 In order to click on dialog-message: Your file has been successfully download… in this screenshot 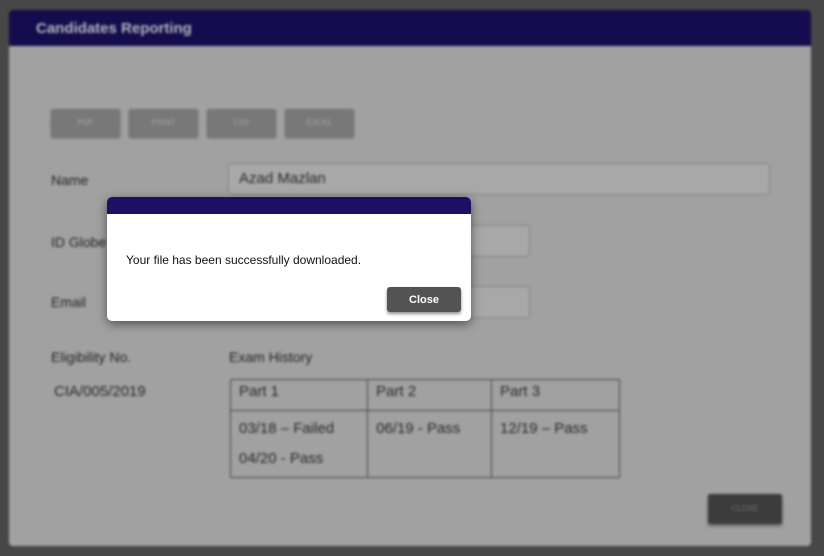, I will do `click(244, 260)`.